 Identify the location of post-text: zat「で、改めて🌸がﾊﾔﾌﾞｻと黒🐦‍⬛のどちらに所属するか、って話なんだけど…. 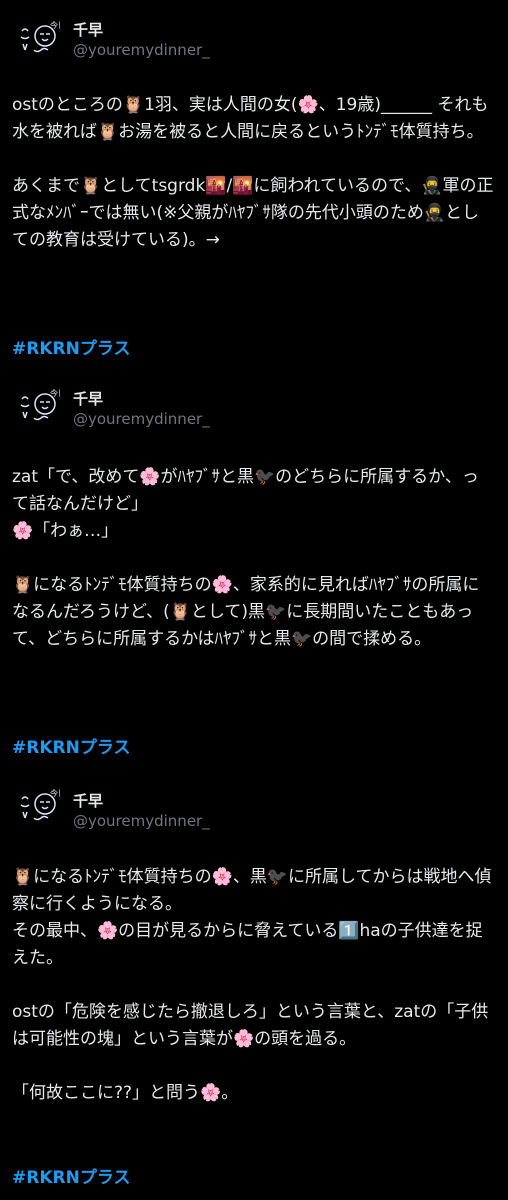
(246, 558).